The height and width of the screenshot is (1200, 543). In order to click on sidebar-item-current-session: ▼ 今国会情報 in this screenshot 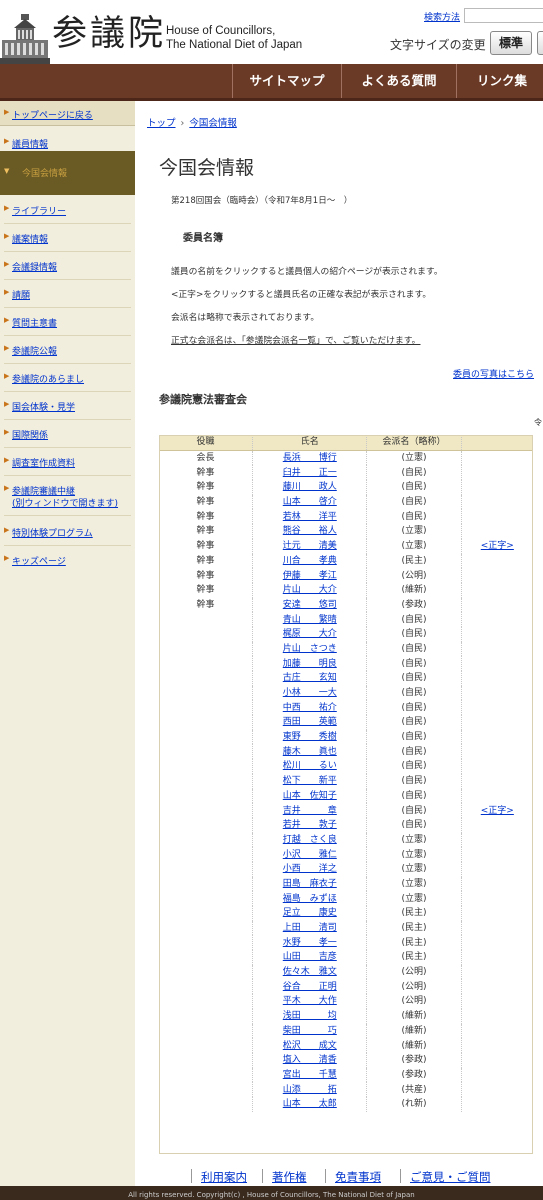, I will do `click(67, 173)`.